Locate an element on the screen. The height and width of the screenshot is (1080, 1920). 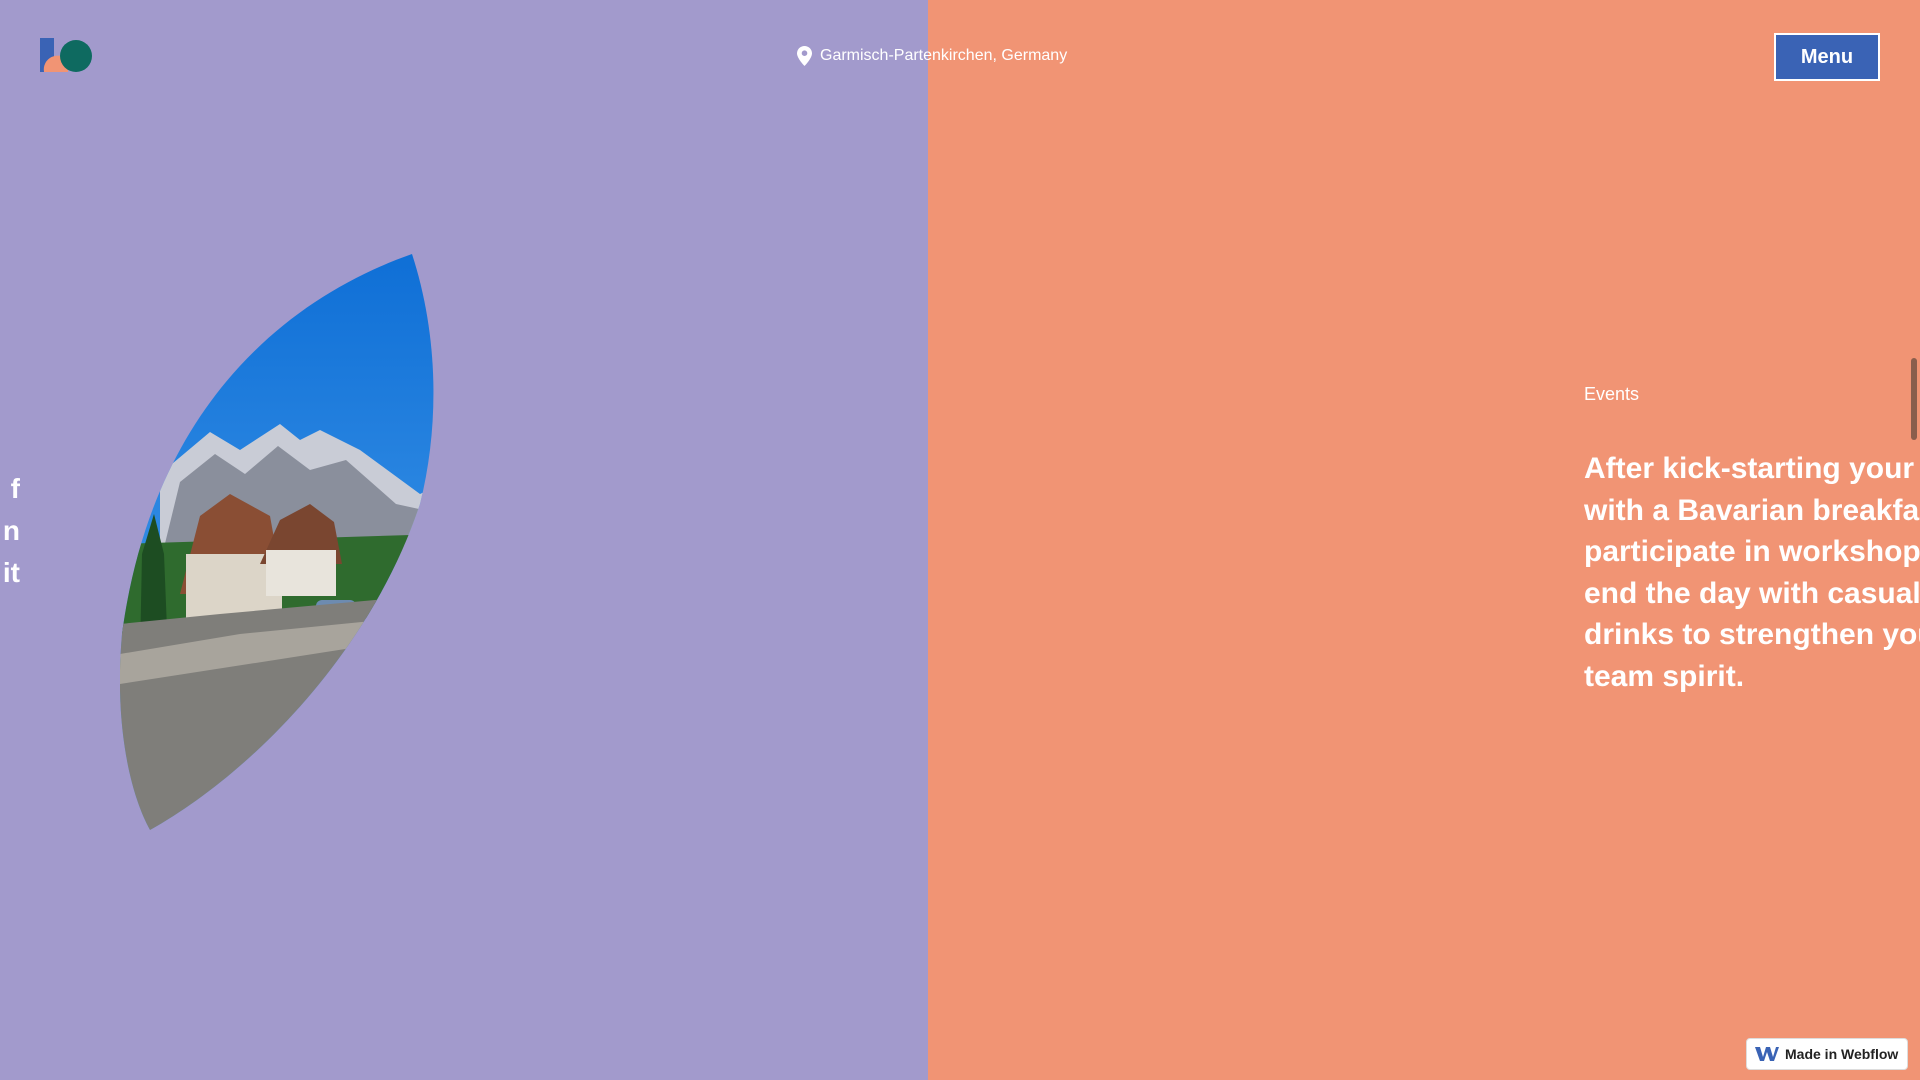
alpine-village-photo is located at coordinates (281, 542).